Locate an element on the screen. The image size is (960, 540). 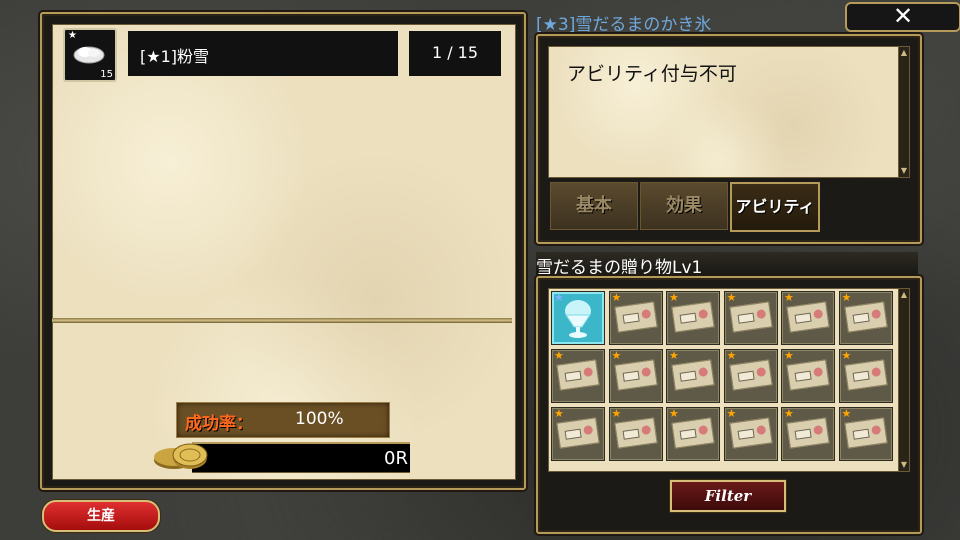
powder-snow-icon is located at coordinates (89, 55).